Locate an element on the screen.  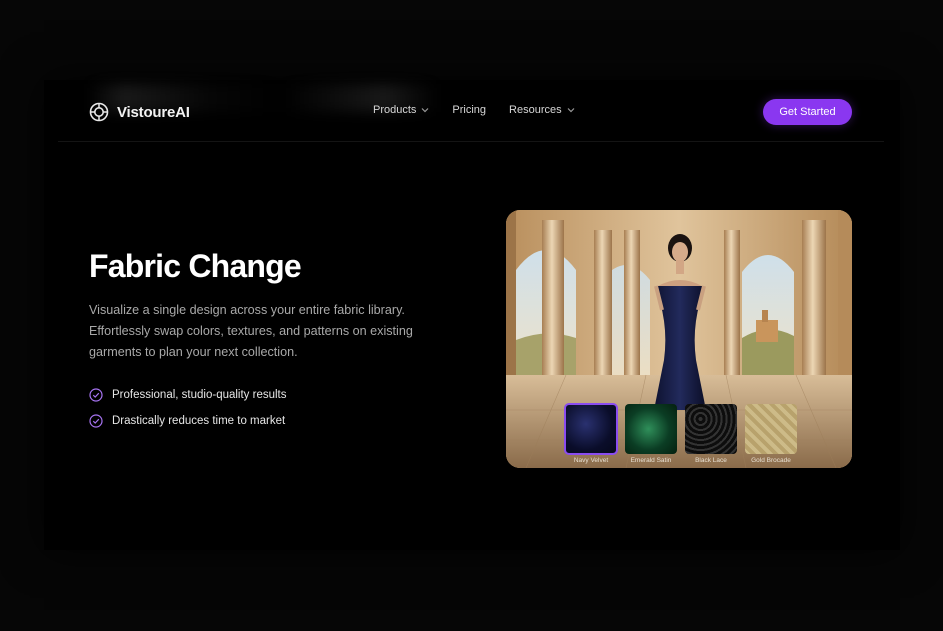
swatch-label: Navy Velvet is located at coordinates (591, 460).